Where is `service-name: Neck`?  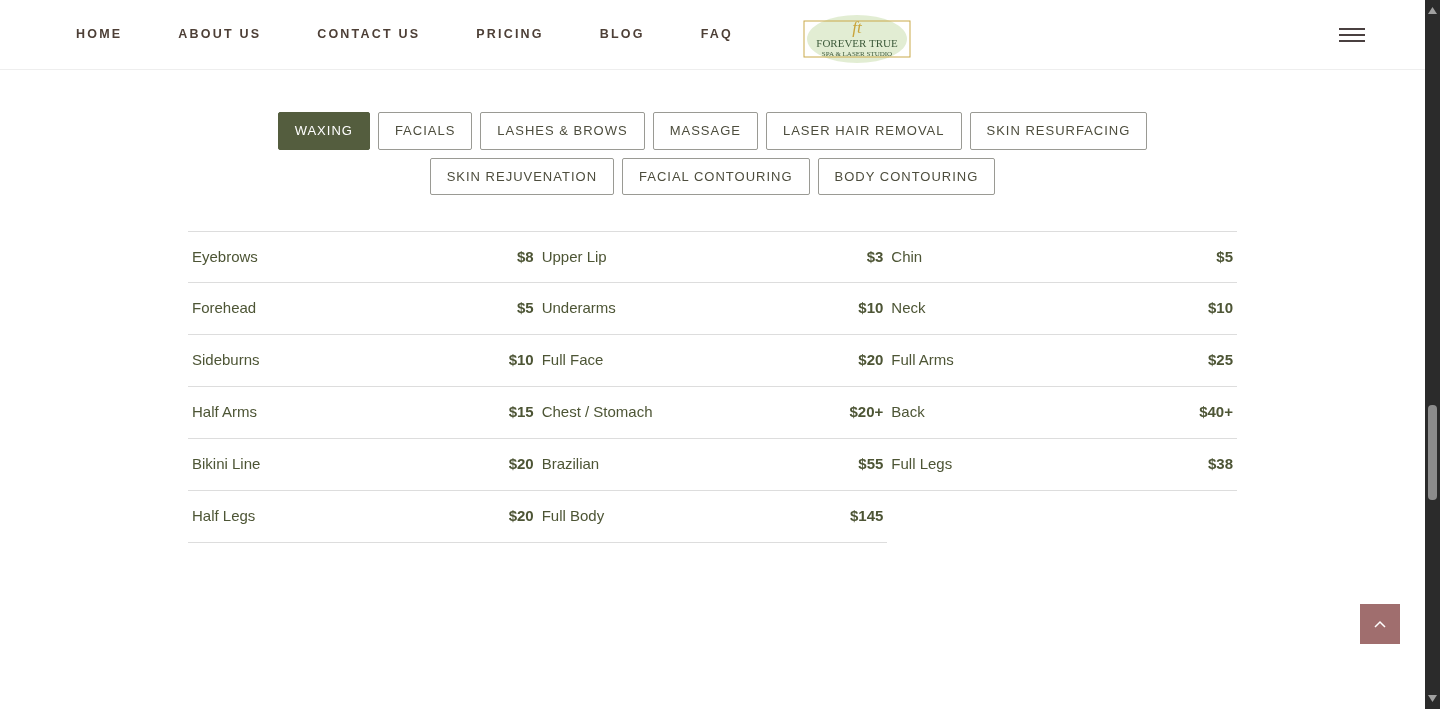
service-name: Neck is located at coordinates (908, 308).